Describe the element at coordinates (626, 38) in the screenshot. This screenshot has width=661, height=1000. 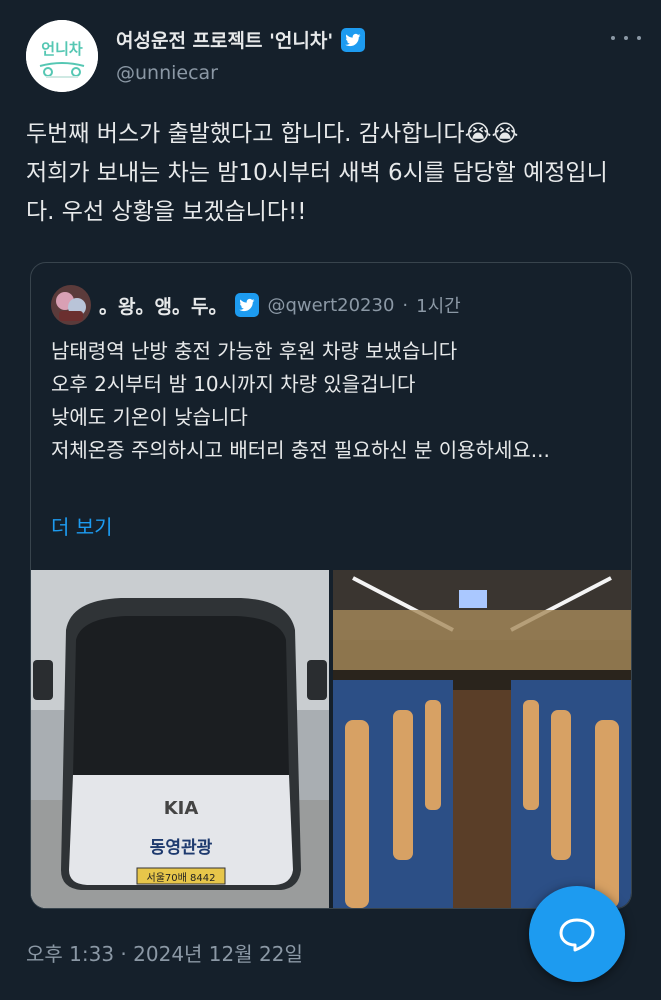
I see `more-dots-icon` at that location.